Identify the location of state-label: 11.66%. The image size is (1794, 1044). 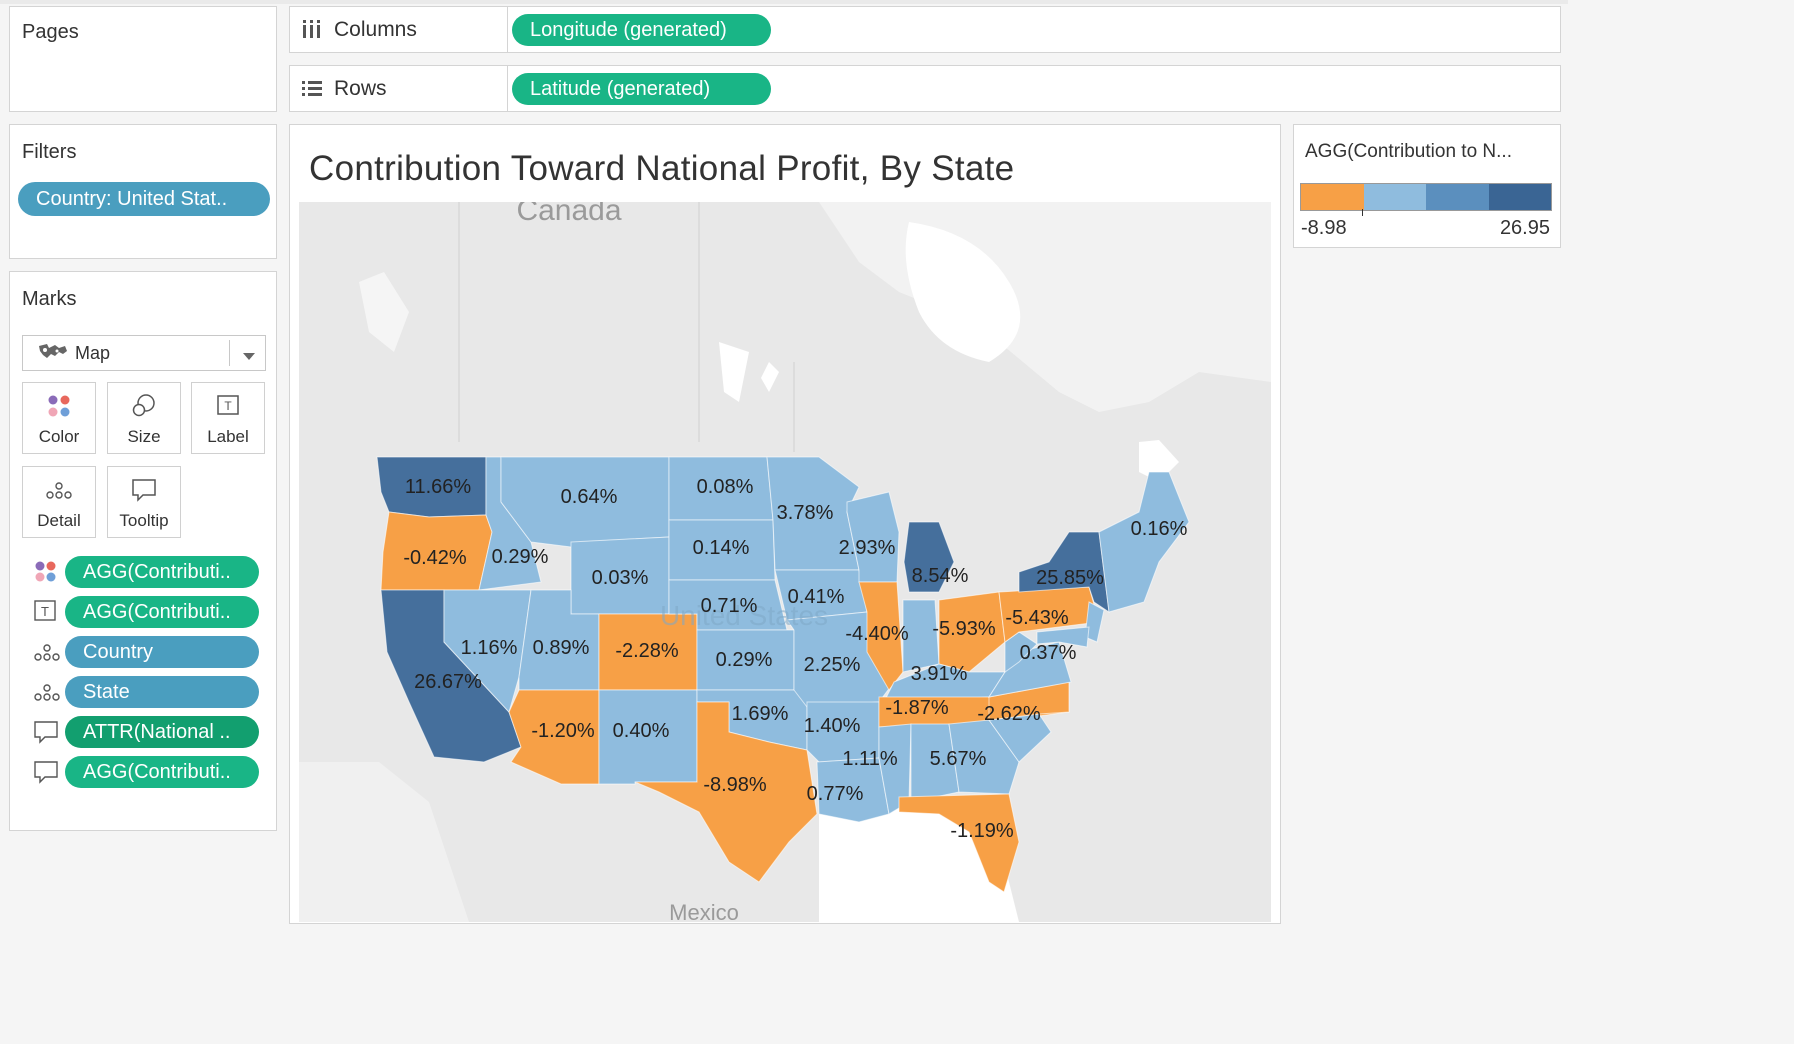
(438, 487).